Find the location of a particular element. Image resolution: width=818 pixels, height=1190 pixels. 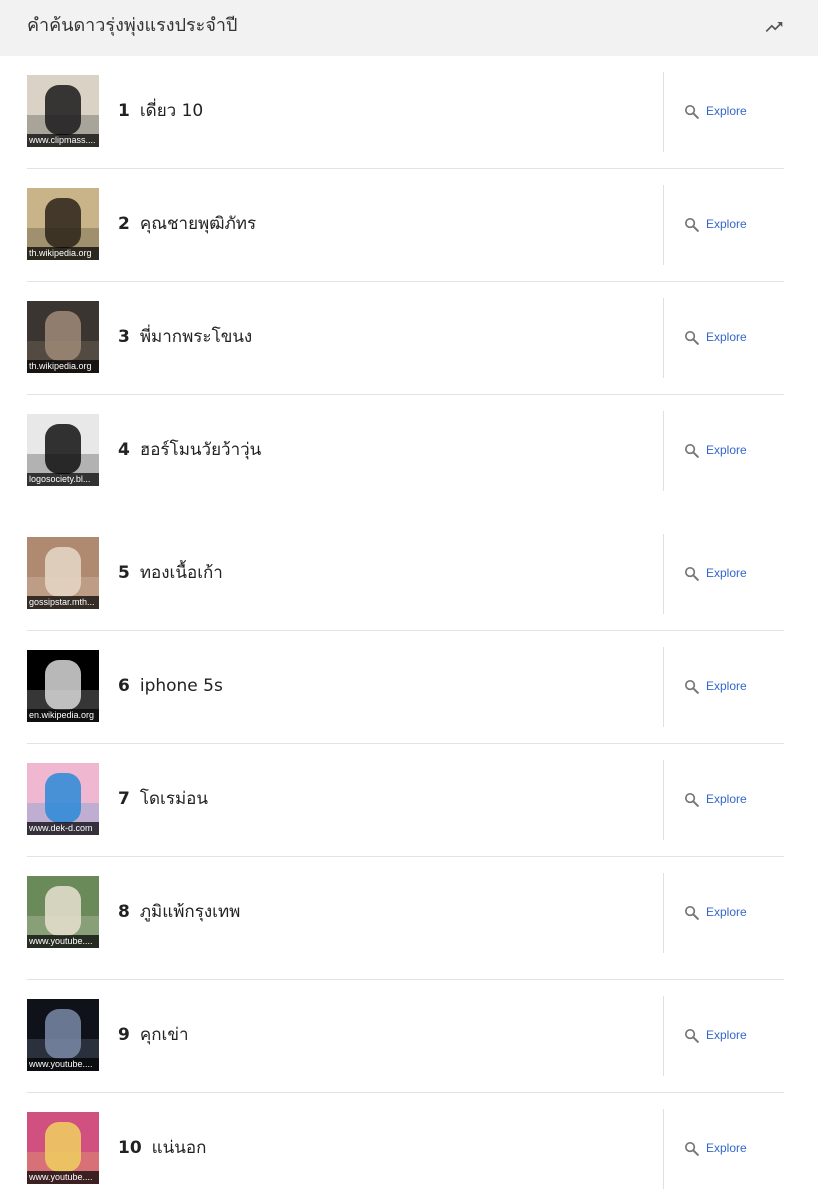

rank-number: 6 is located at coordinates (124, 686).